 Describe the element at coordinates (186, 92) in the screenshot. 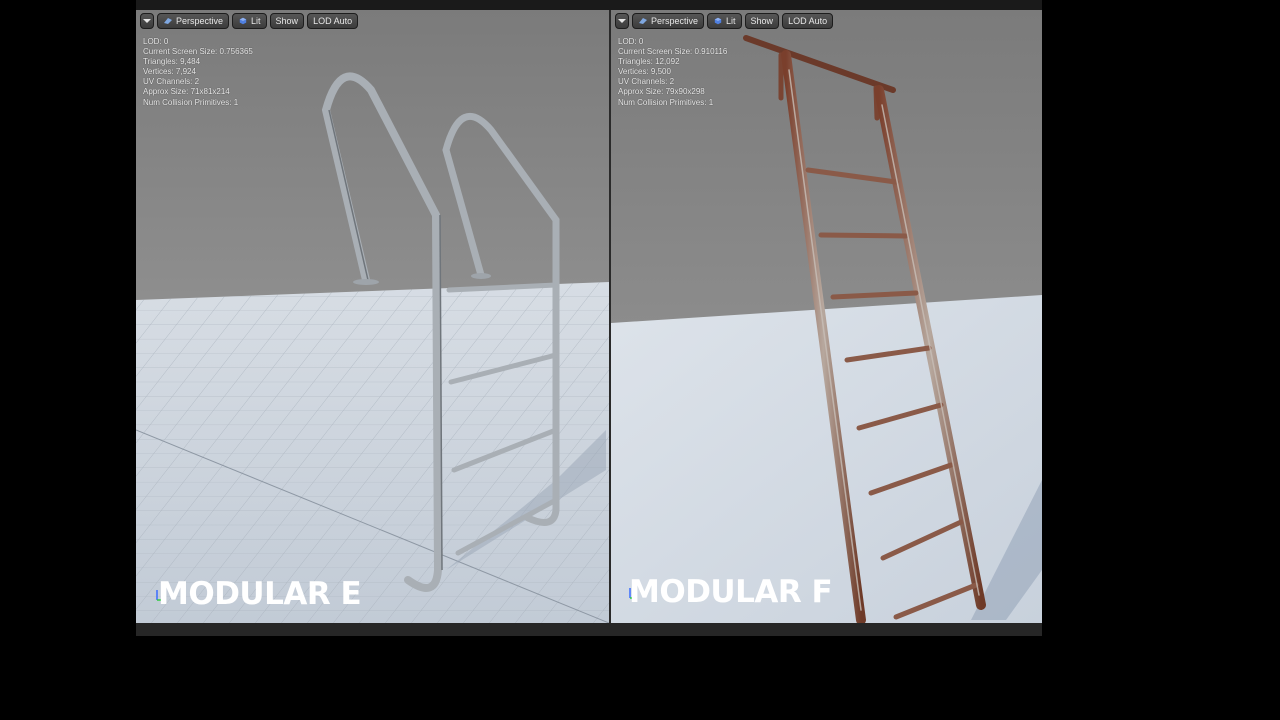

I see `stat-approx-size: Approx Size: 71x81x214` at that location.